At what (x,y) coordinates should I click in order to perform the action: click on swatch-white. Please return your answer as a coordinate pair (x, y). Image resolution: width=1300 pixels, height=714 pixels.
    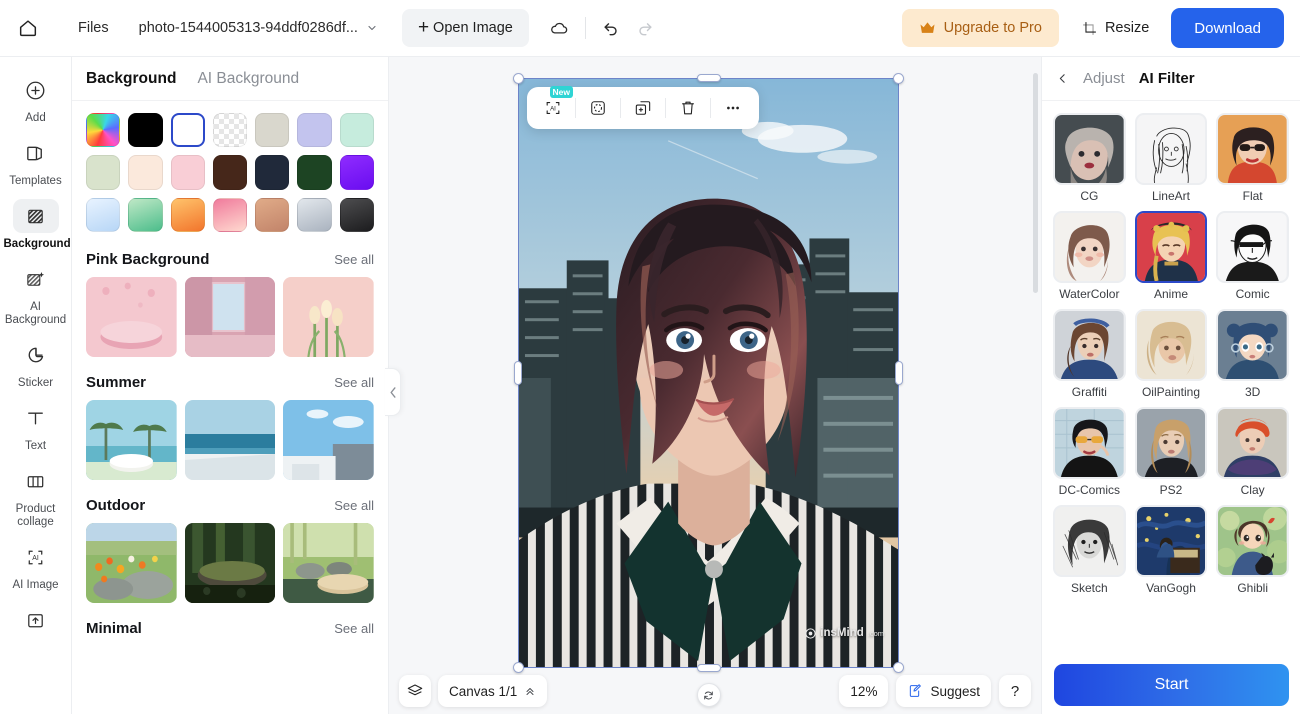
    Looking at the image, I should click on (187, 130).